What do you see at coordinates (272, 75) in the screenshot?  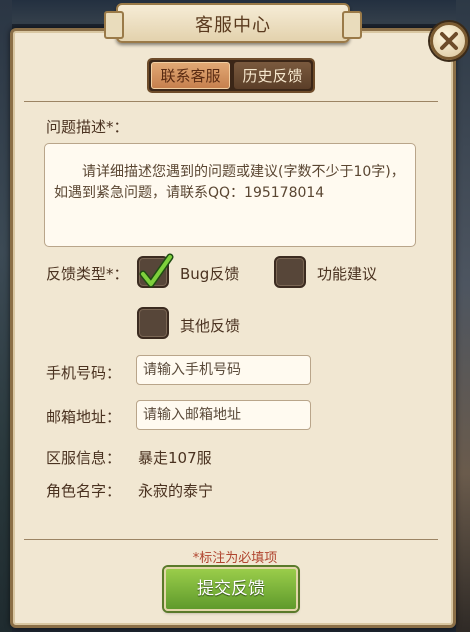 I see `tab-feedback-history: 历史反馈` at bounding box center [272, 75].